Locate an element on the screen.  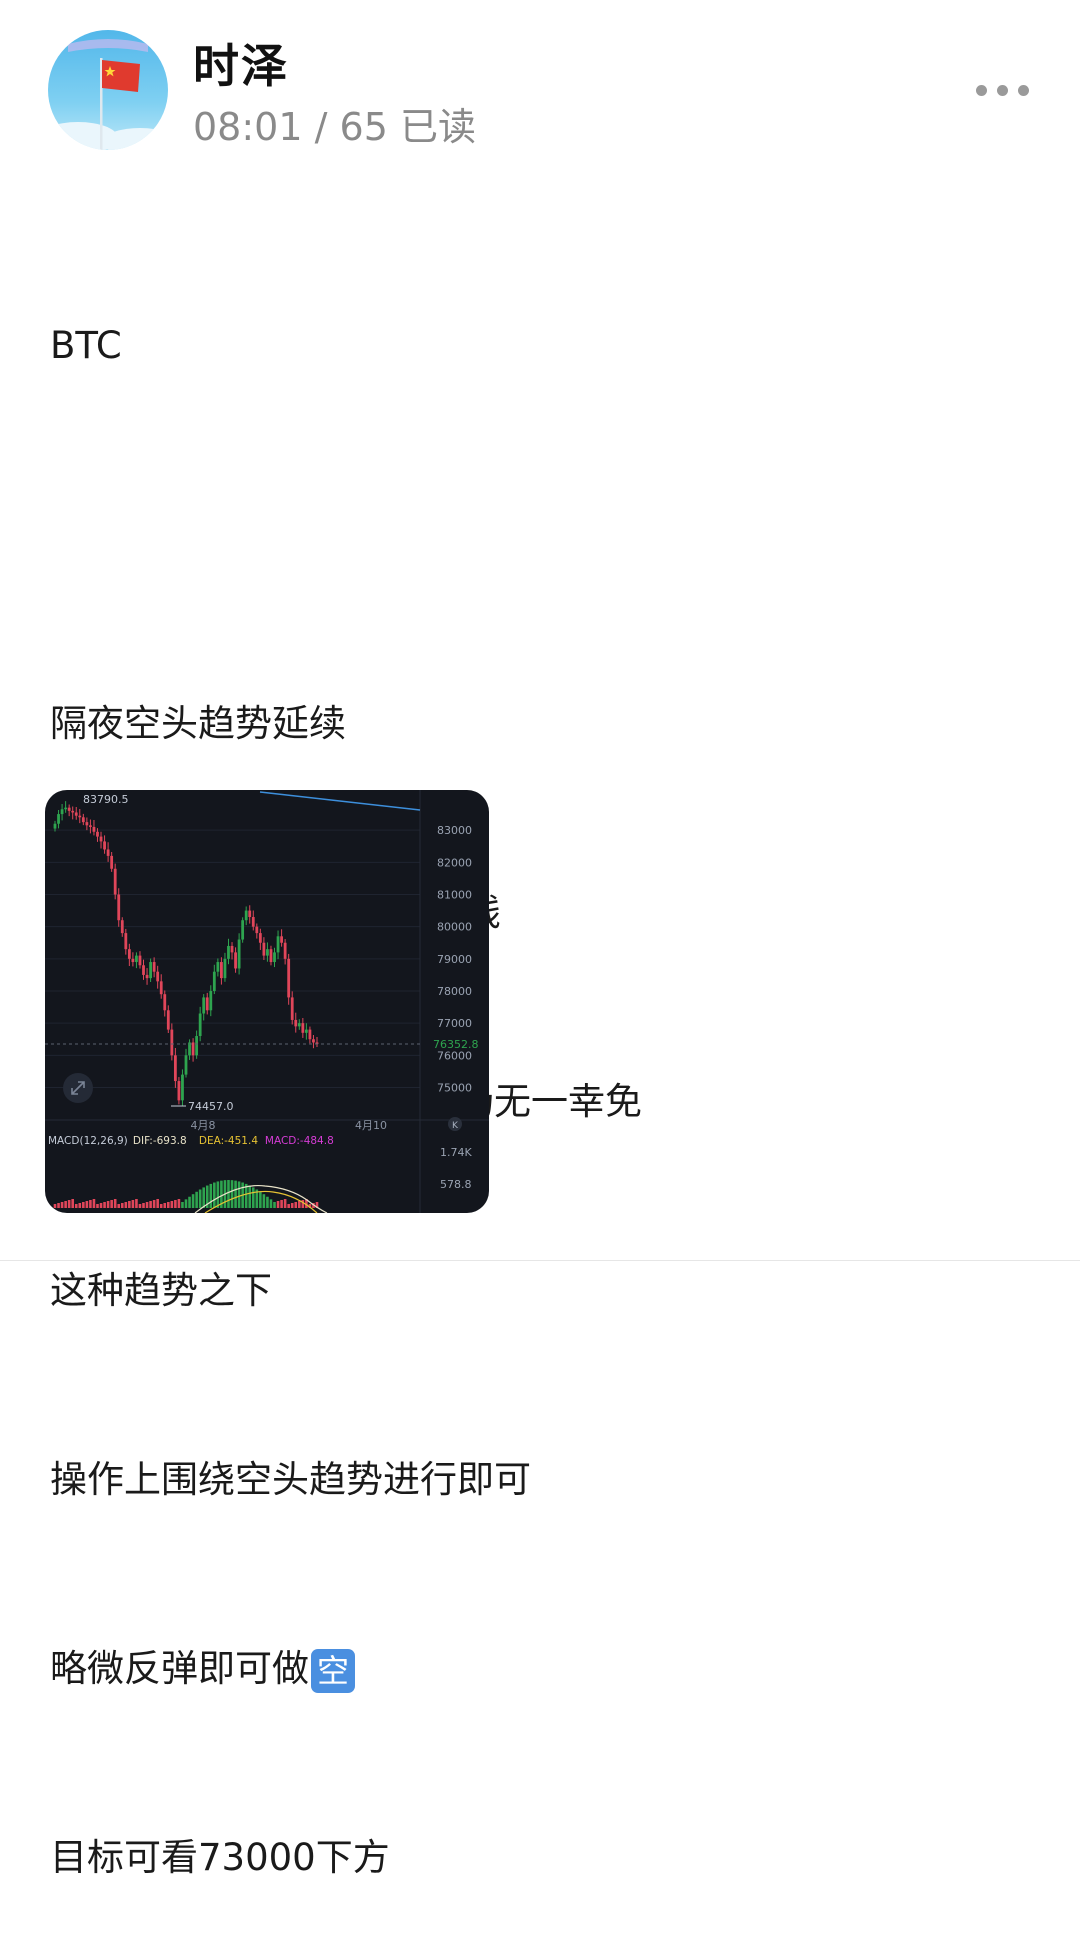
y-tick-label: 79000 is located at coordinates (454, 959).